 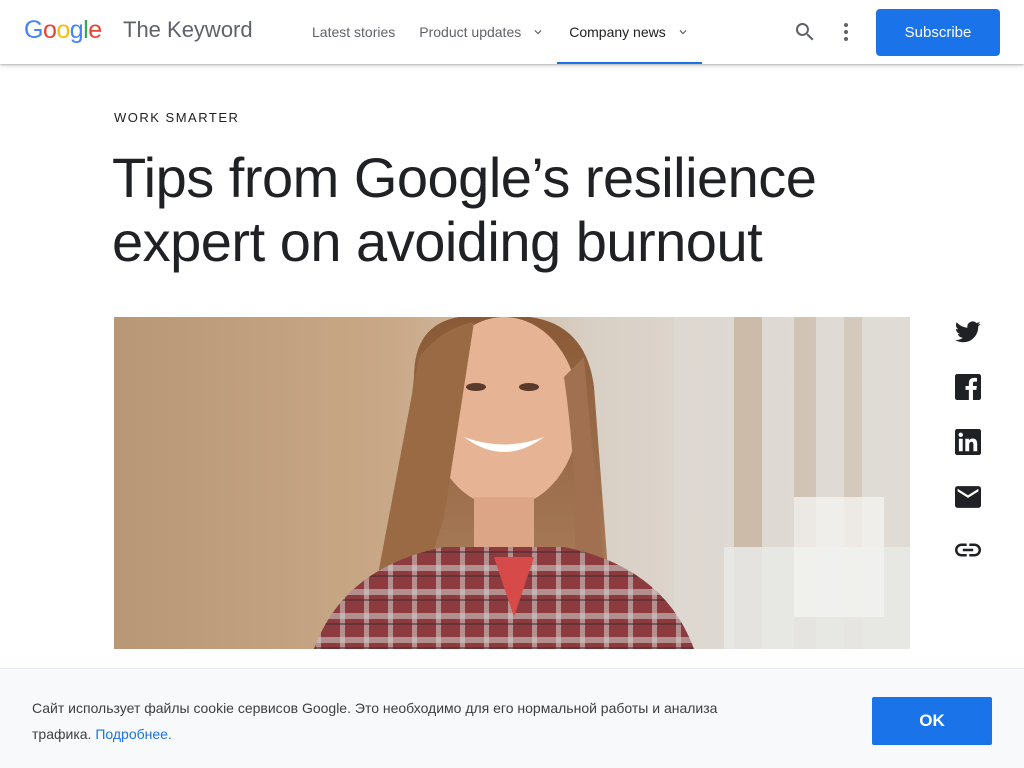 I want to click on cookie-ok-button: OK, so click(x=932, y=721).